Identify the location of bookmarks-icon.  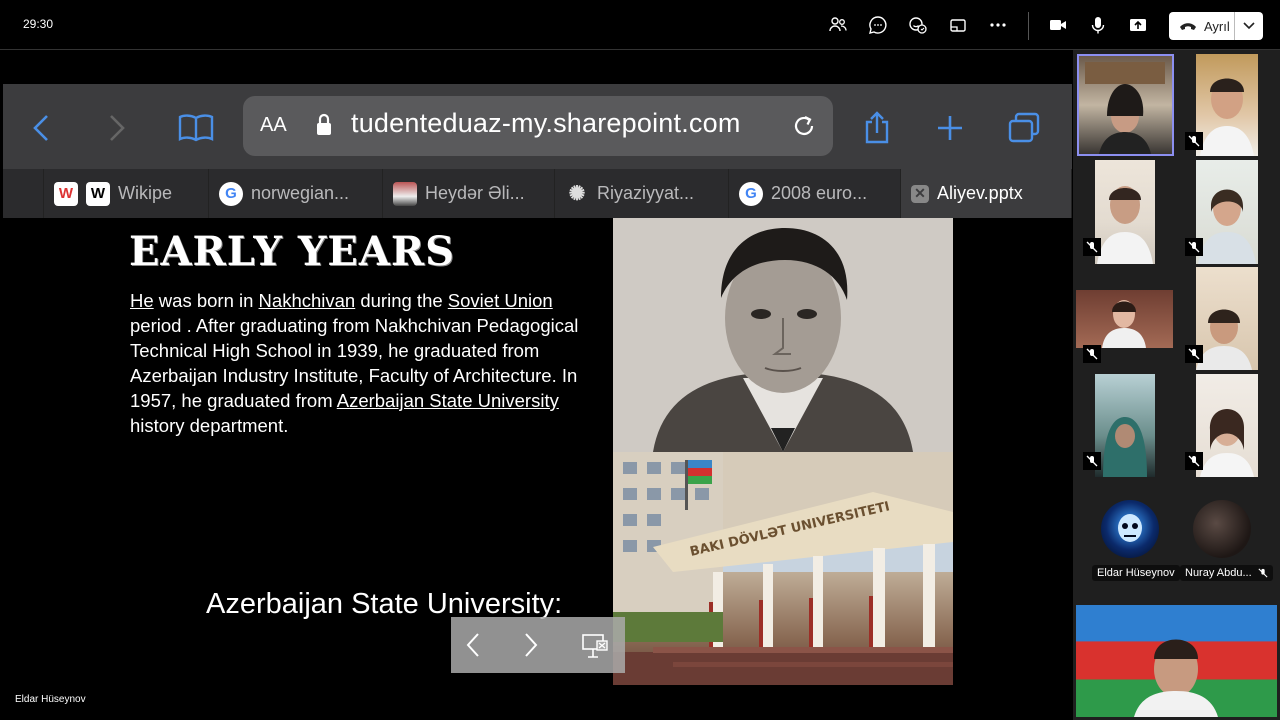
(196, 128).